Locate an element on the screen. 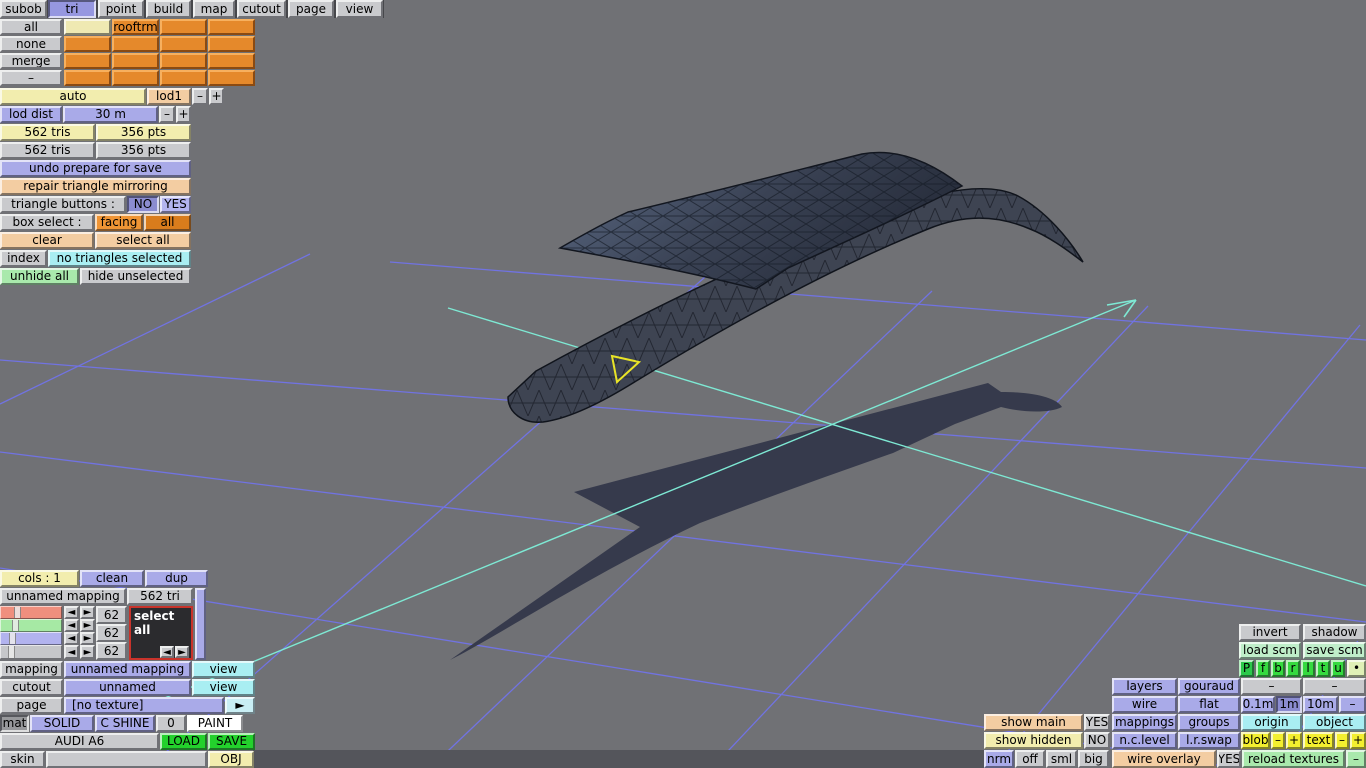 The height and width of the screenshot is (768, 1366). show-hidden-value: NO is located at coordinates (1097, 740).